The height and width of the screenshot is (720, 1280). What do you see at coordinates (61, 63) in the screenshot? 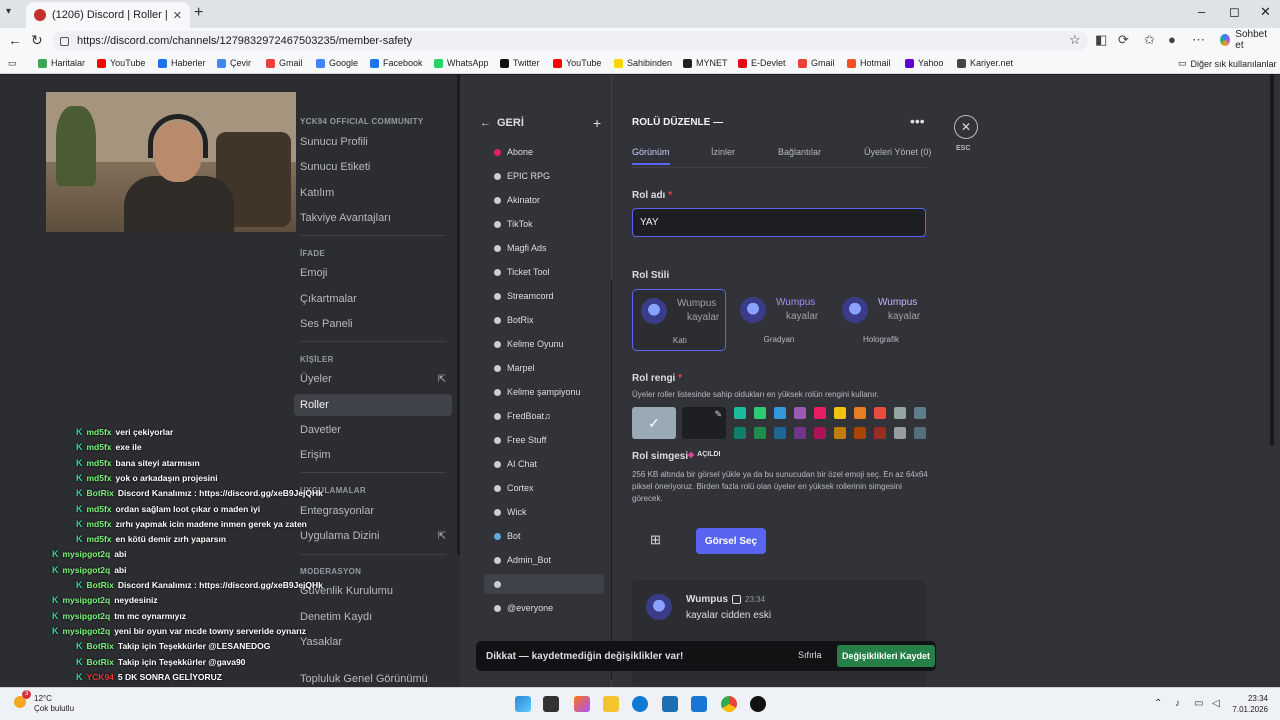
I see `bookmark-item: Haritalar` at bounding box center [61, 63].